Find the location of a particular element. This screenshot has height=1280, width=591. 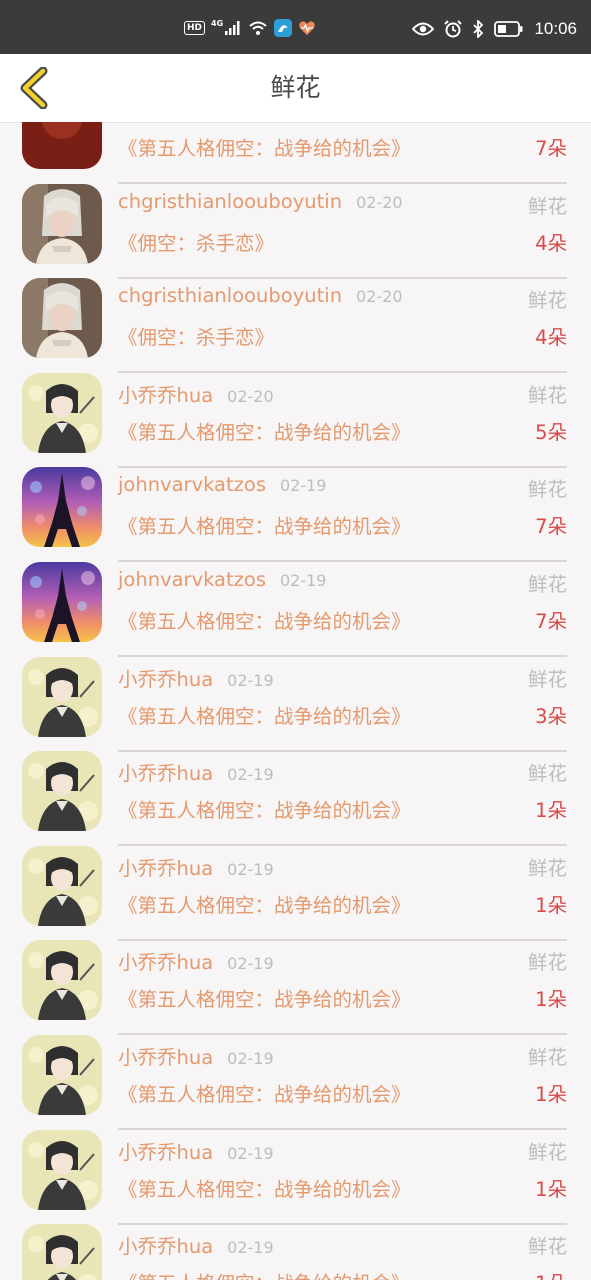

list-item: 鲜花《第五人格佣空：战争给的机会》 7朵 is located at coordinates (295, 153).